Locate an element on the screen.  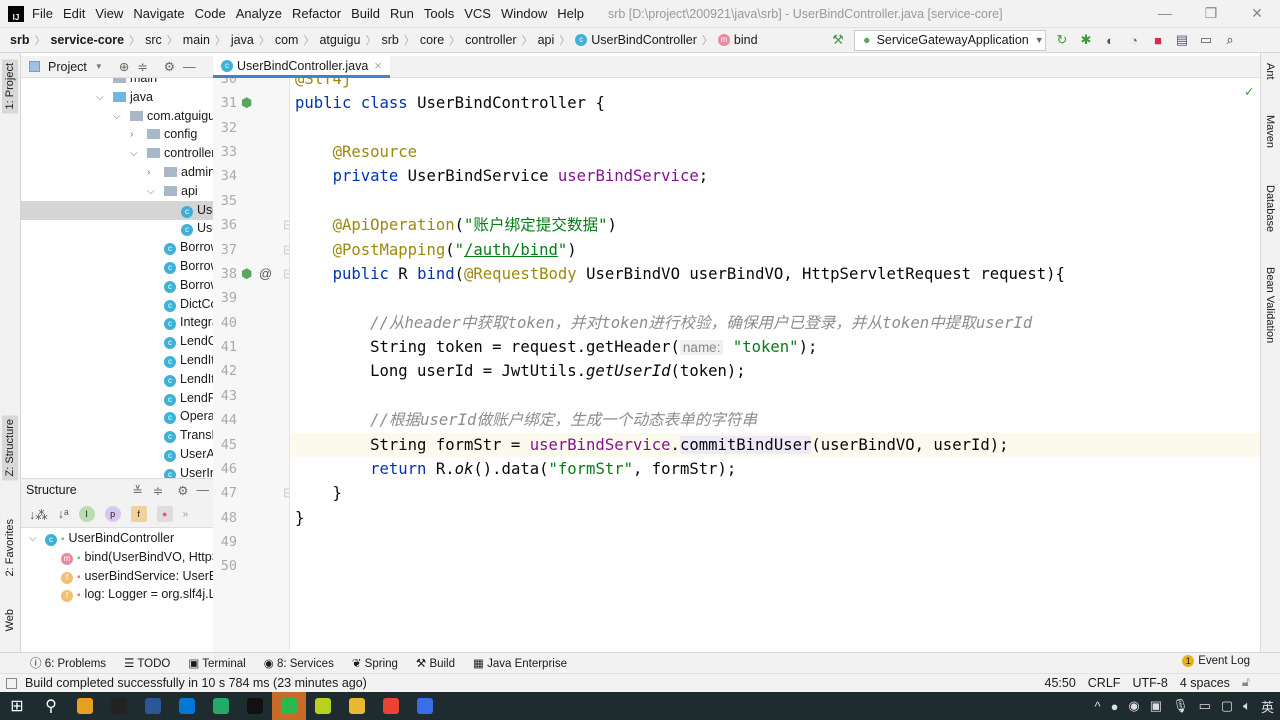
taskbar-app-wechat is located at coordinates (289, 706).